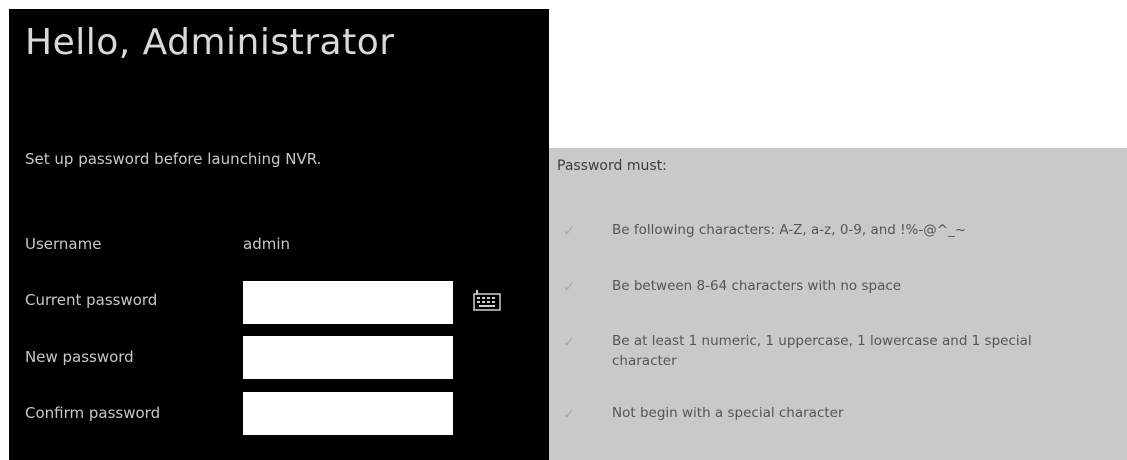 This screenshot has height=460, width=1127. What do you see at coordinates (93, 413) in the screenshot?
I see `confirm-password-label: Confirm password` at bounding box center [93, 413].